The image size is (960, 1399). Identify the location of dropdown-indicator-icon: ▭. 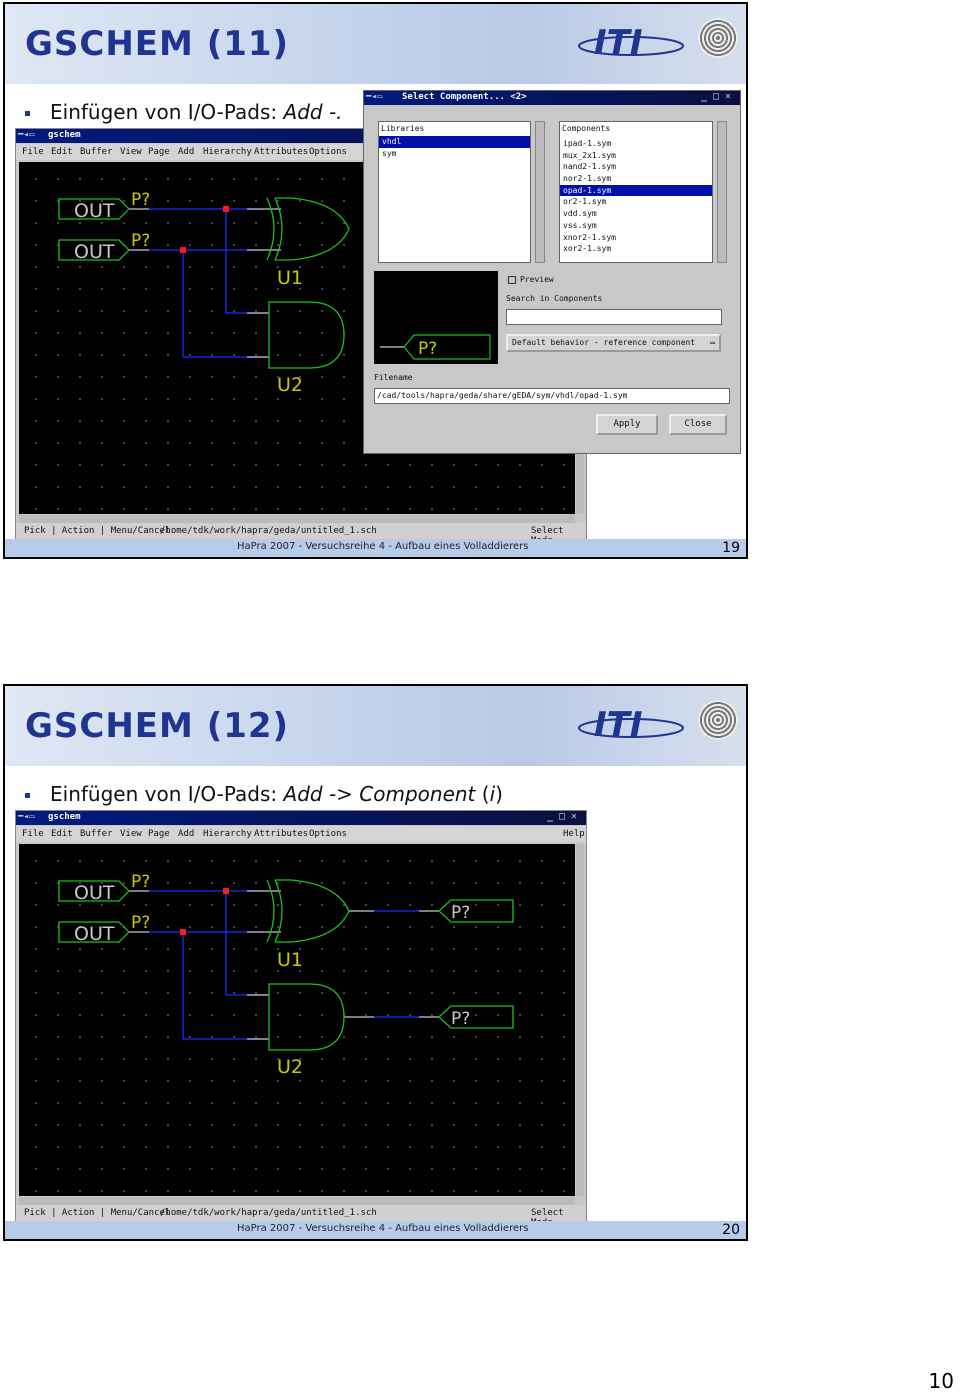
(712, 342).